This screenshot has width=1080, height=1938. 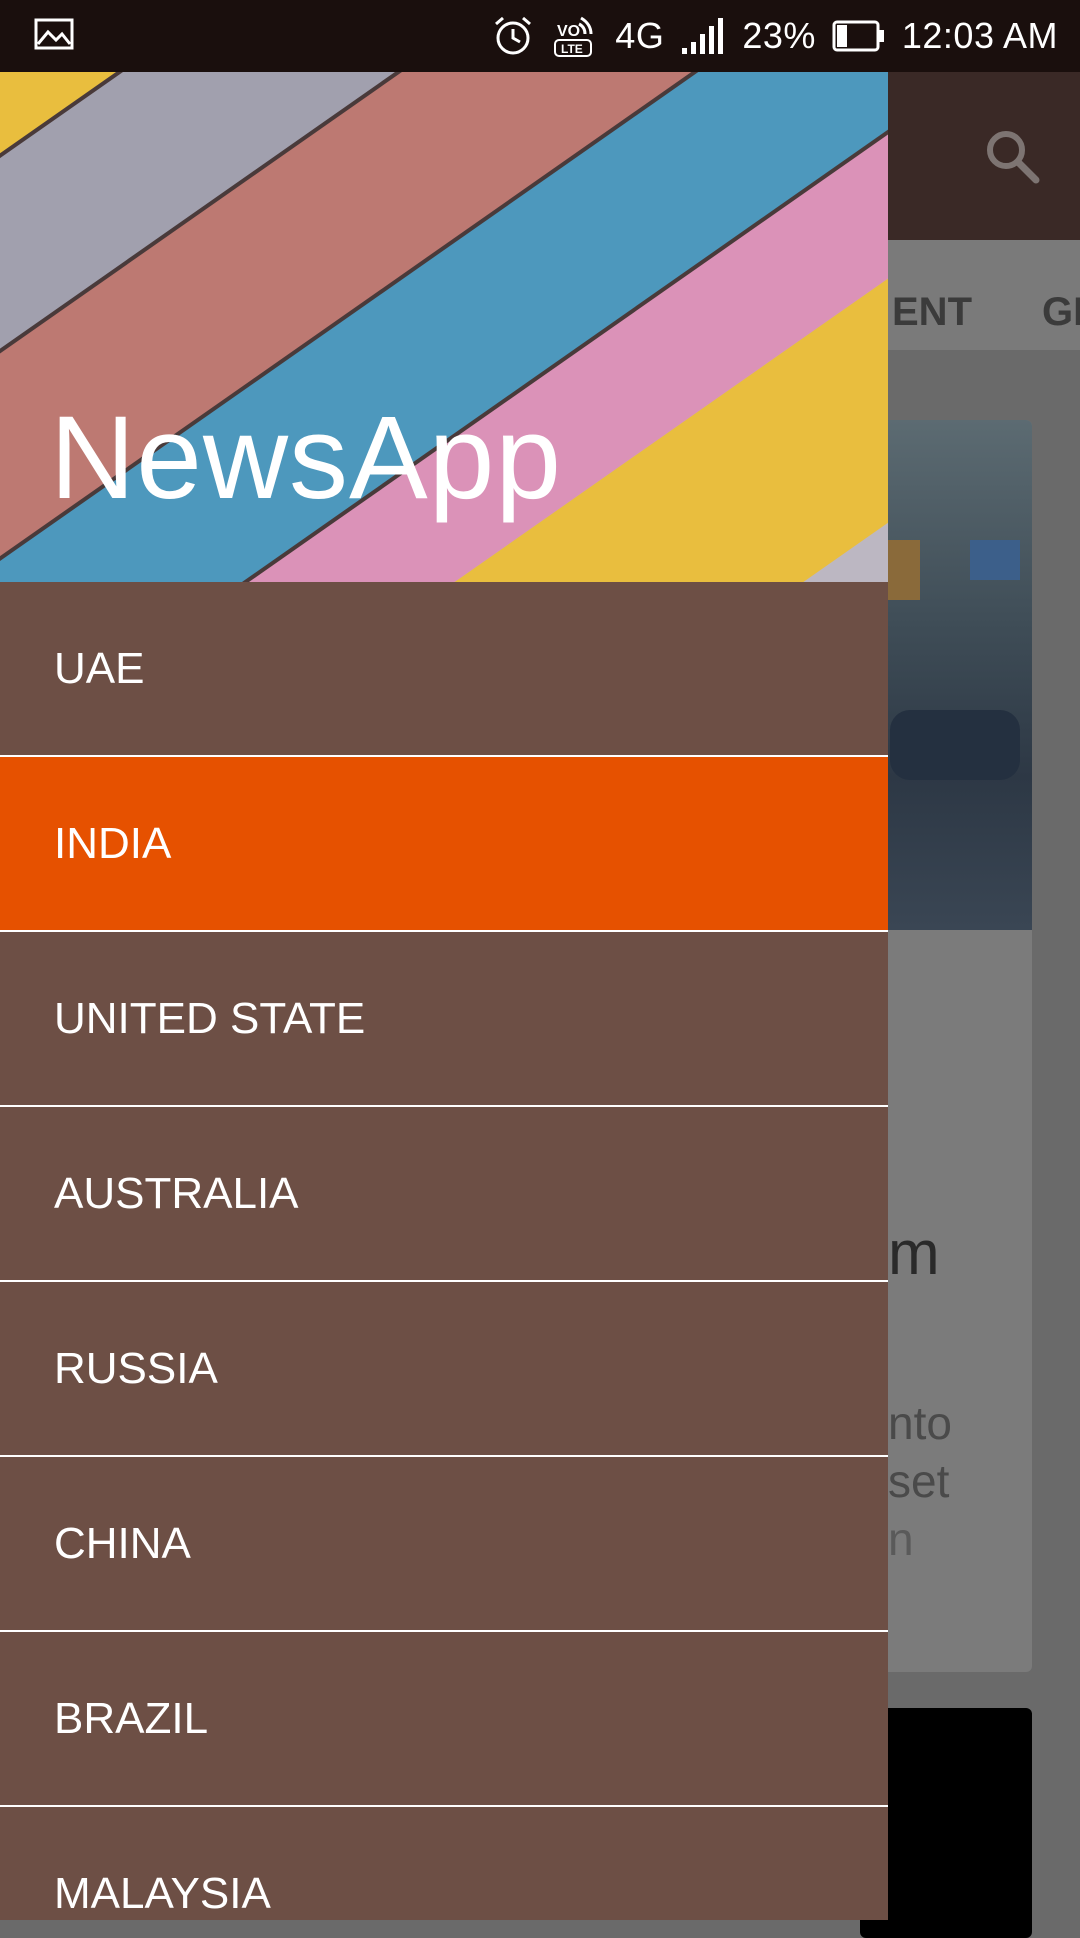 What do you see at coordinates (779, 35) in the screenshot?
I see `battery-percent: 23%` at bounding box center [779, 35].